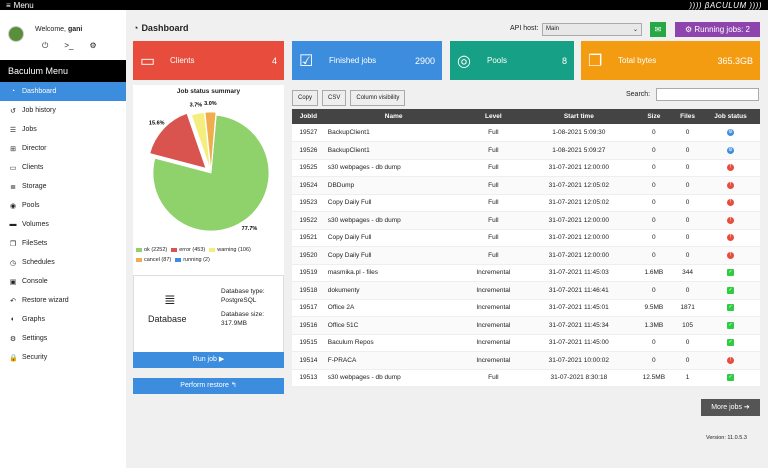 The image size is (768, 468). What do you see at coordinates (526, 185) in the screenshot?
I see `table-row: 19524 DBDump Full 31-07-2021 12:05:02 0 0!` at bounding box center [526, 185].